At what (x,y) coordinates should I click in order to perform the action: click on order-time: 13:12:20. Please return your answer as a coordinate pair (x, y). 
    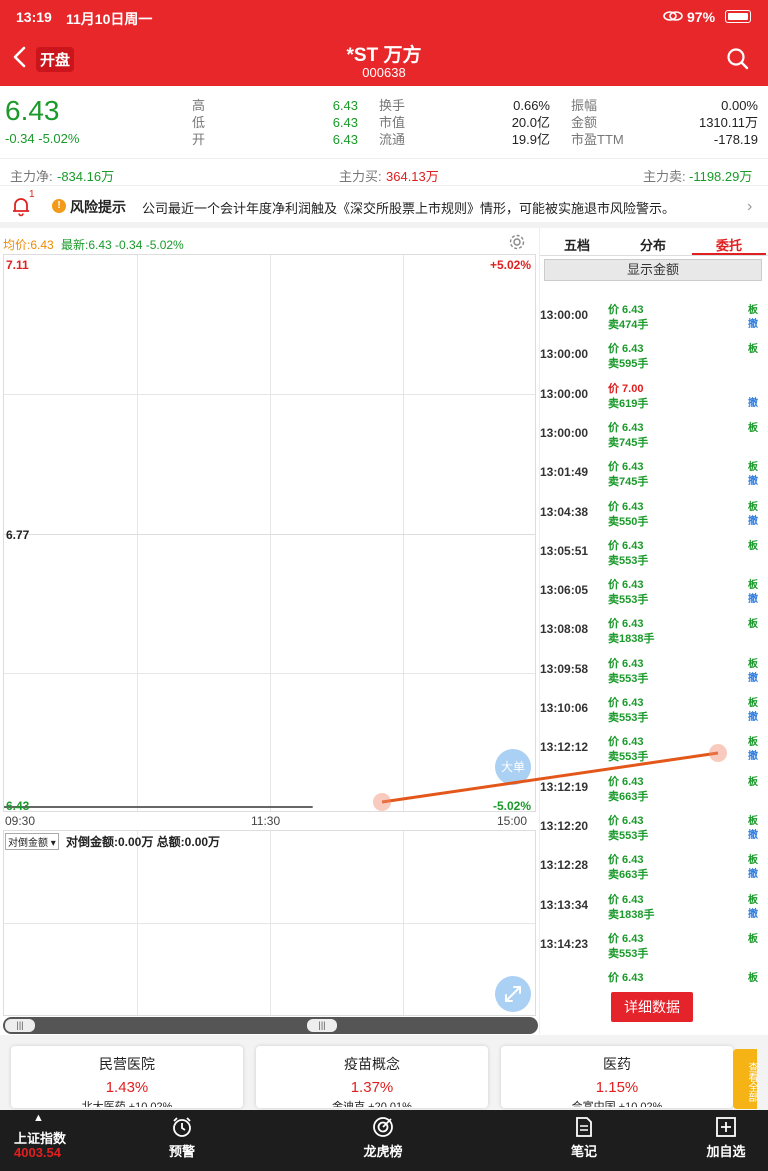
    Looking at the image, I should click on (564, 825).